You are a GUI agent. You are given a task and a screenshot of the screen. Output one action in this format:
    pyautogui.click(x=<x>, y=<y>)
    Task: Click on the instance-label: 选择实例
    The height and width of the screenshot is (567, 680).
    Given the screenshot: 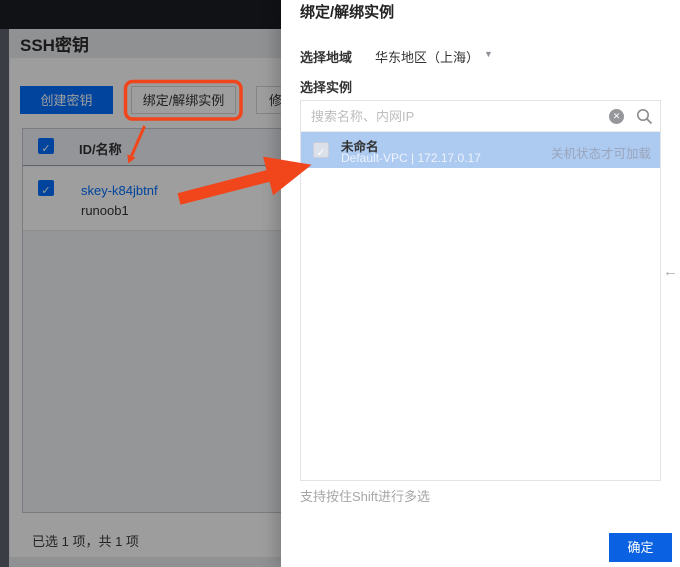 What is the action you would take?
    pyautogui.click(x=326, y=87)
    